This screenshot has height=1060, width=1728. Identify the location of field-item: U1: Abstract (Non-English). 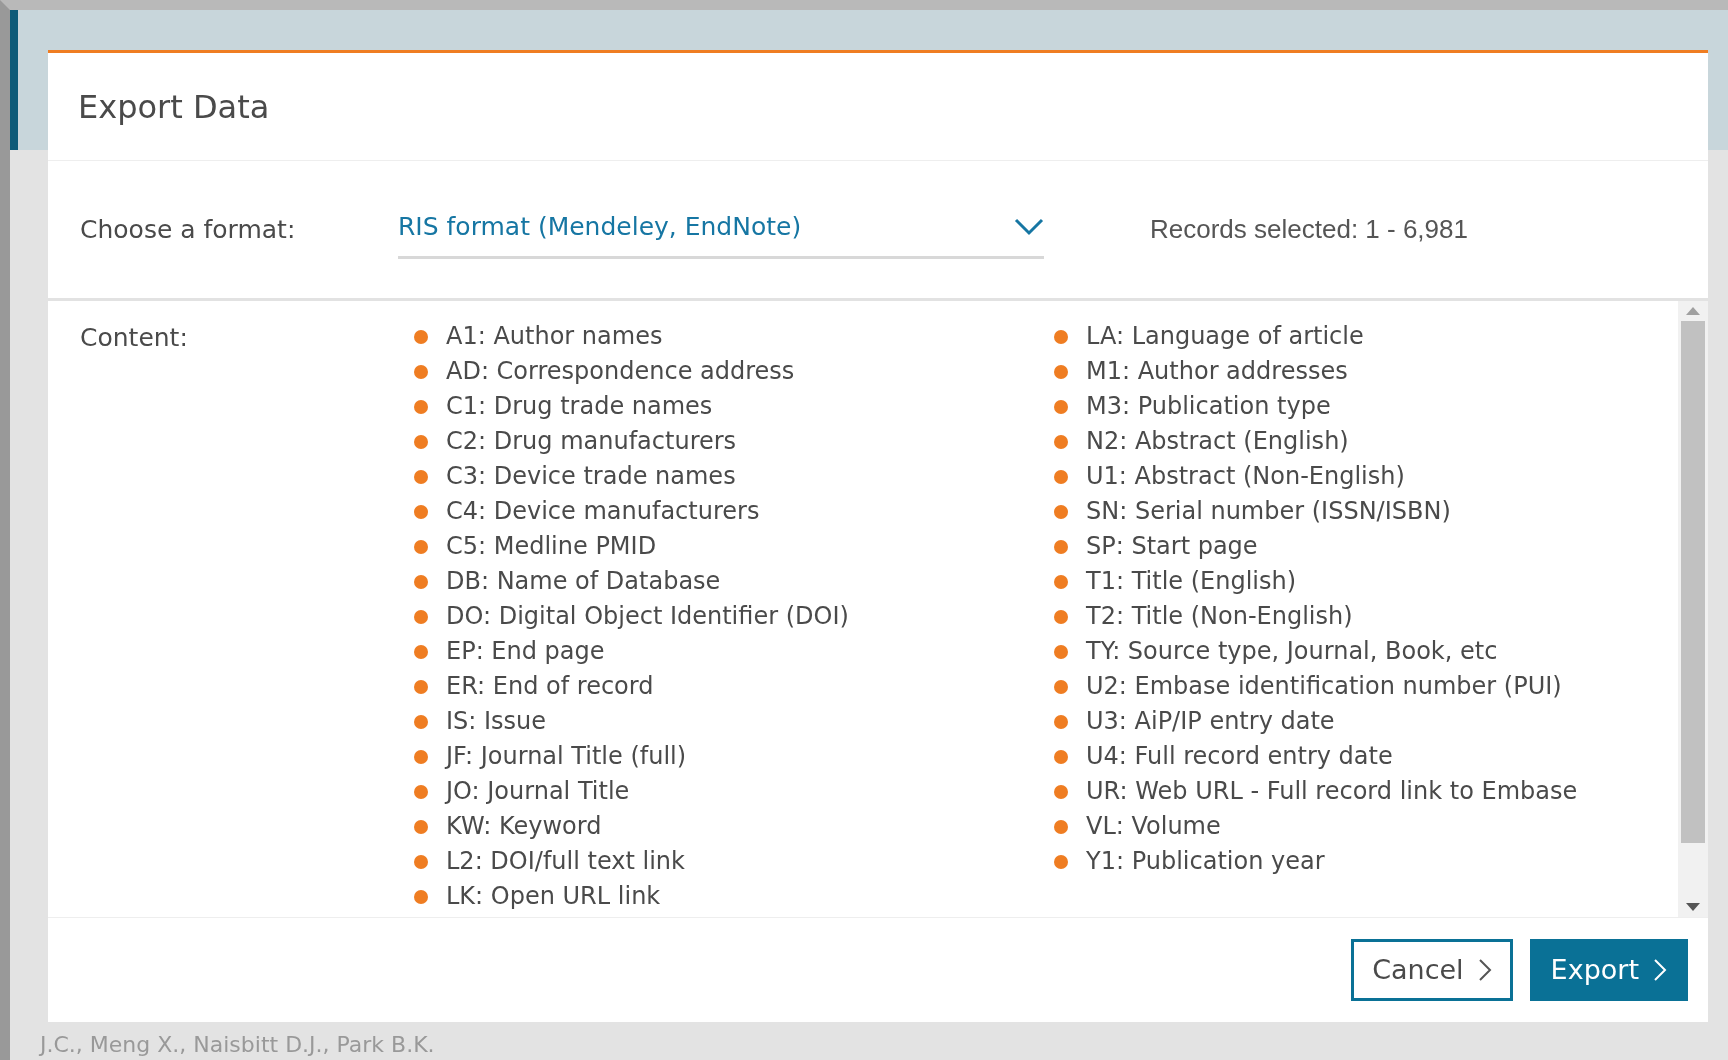
(1245, 476).